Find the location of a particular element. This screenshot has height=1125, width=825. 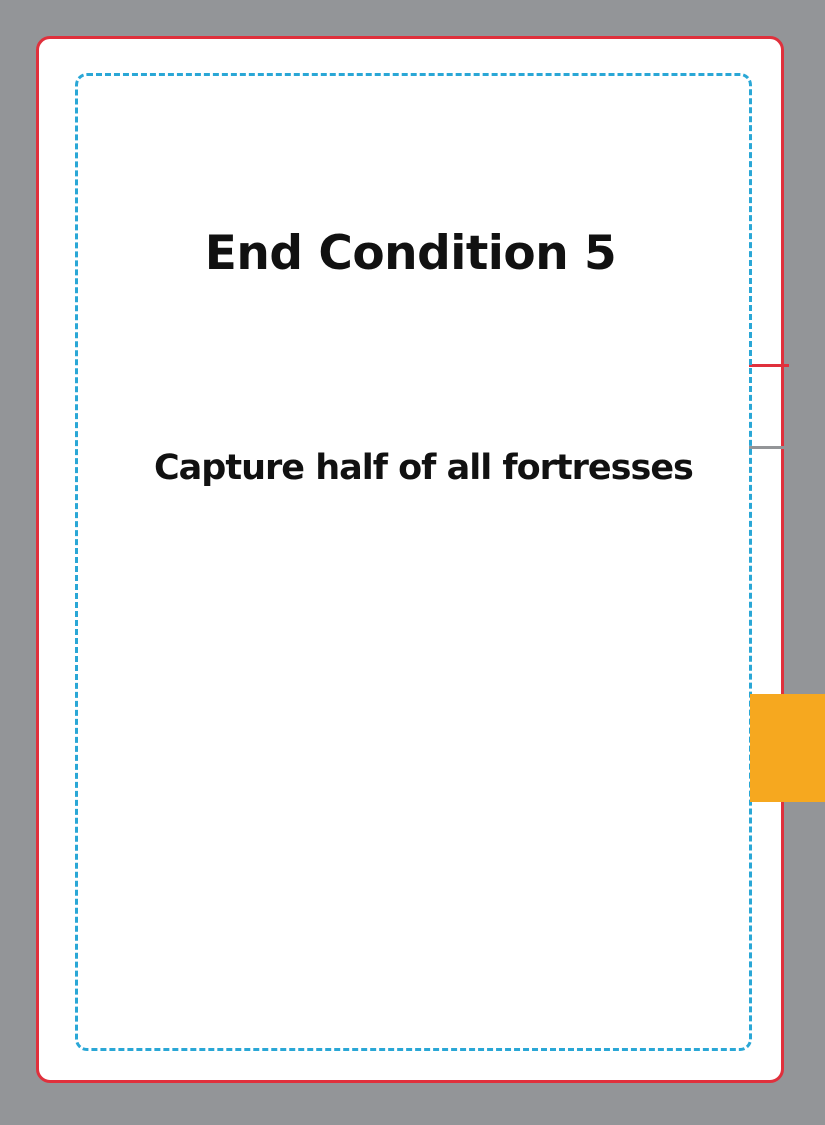

card-edge-tab is located at coordinates (787, 748).